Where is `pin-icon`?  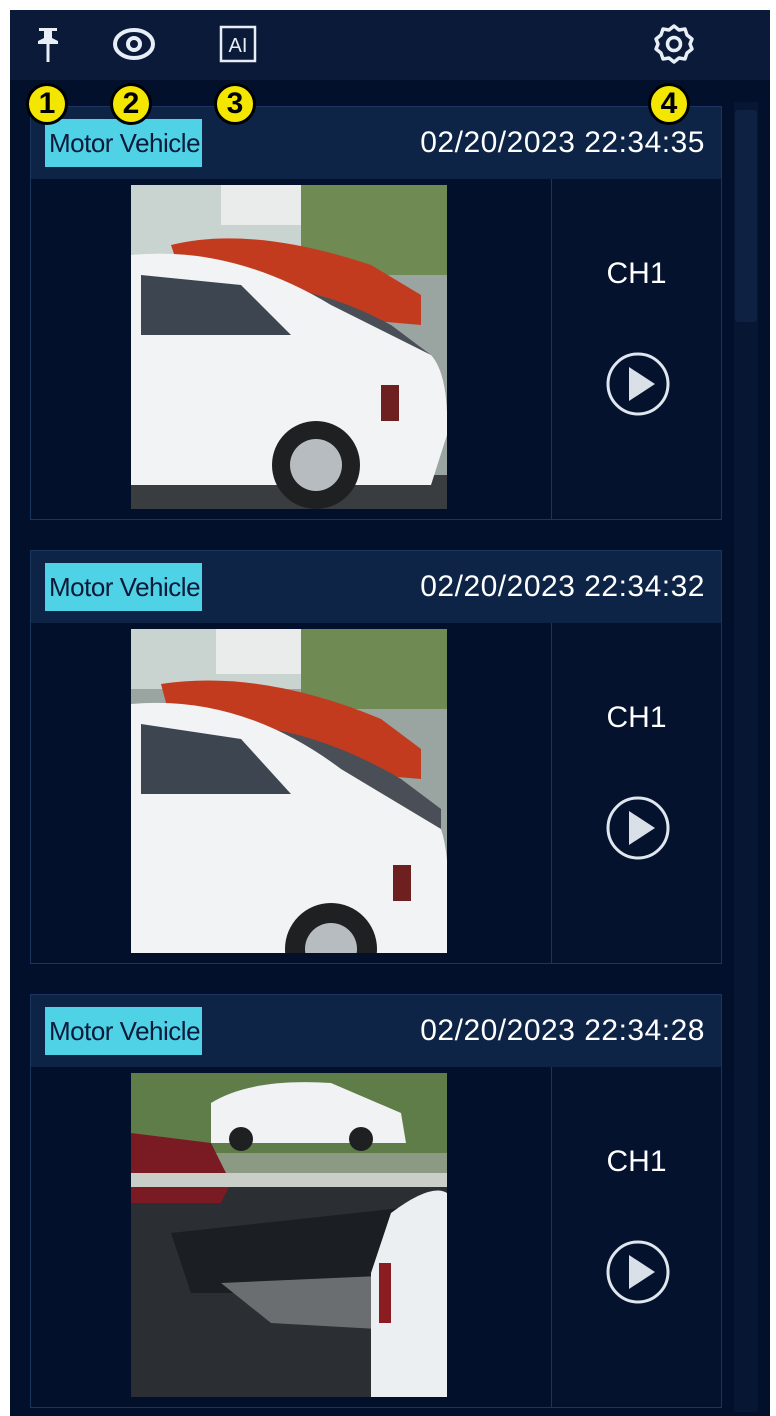 pin-icon is located at coordinates (48, 44).